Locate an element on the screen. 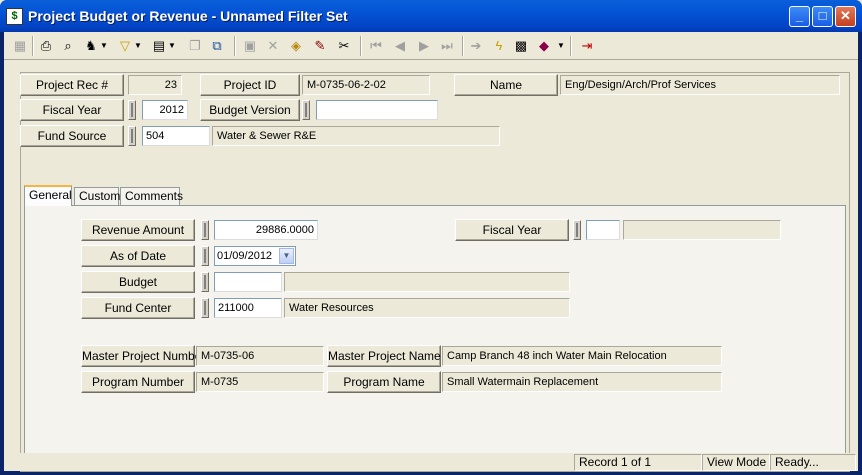 The width and height of the screenshot is (862, 475). master-project-name-label: Master Project Name is located at coordinates (384, 356).